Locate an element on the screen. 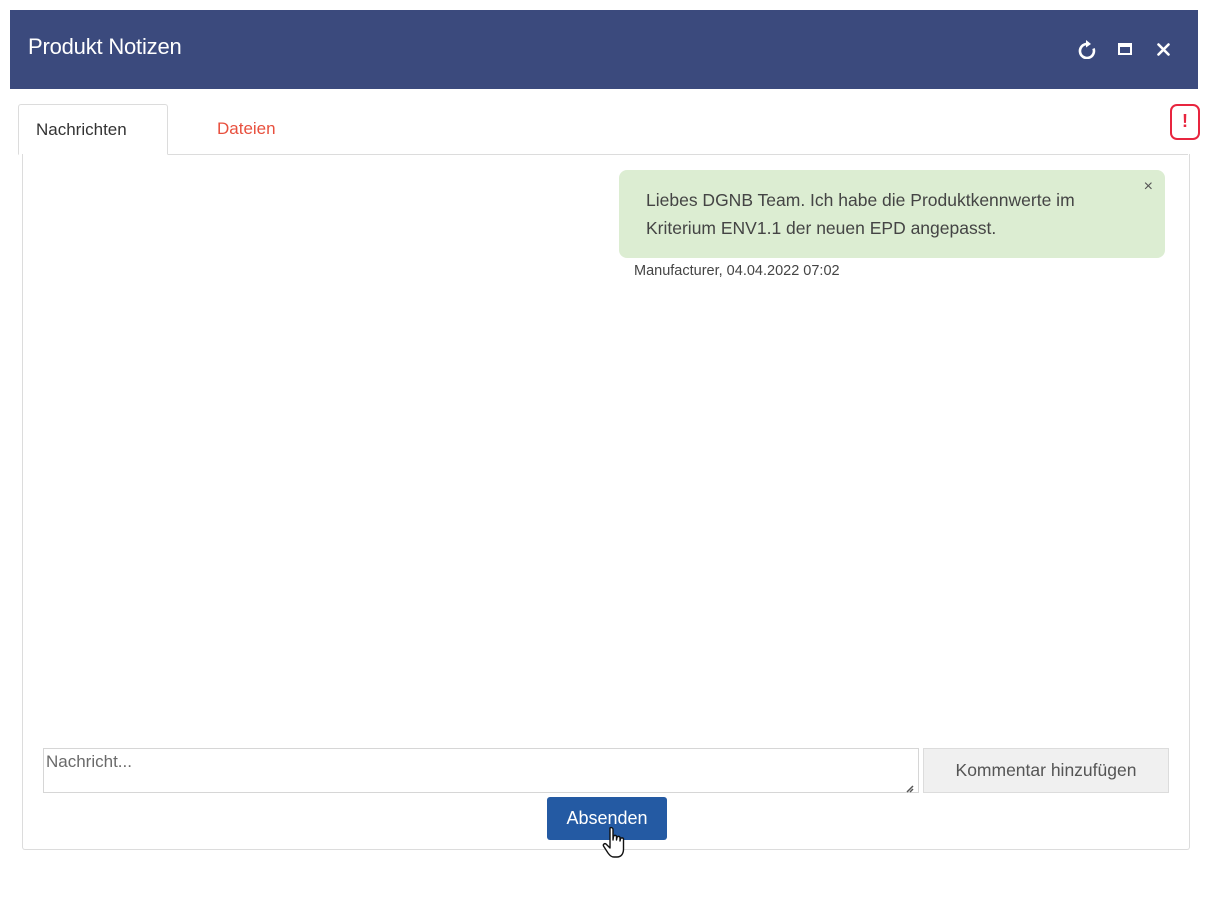 This screenshot has width=1208, height=906. close-window-button is located at coordinates (1163, 49).